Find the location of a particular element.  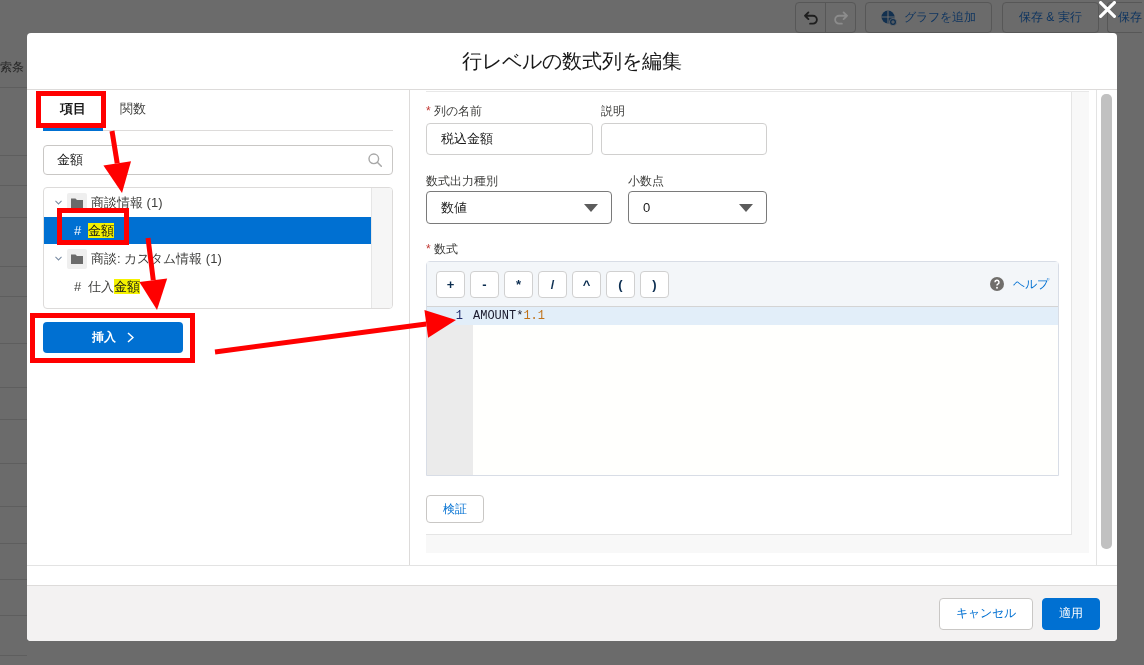

tab: 項目 is located at coordinates (73, 110).